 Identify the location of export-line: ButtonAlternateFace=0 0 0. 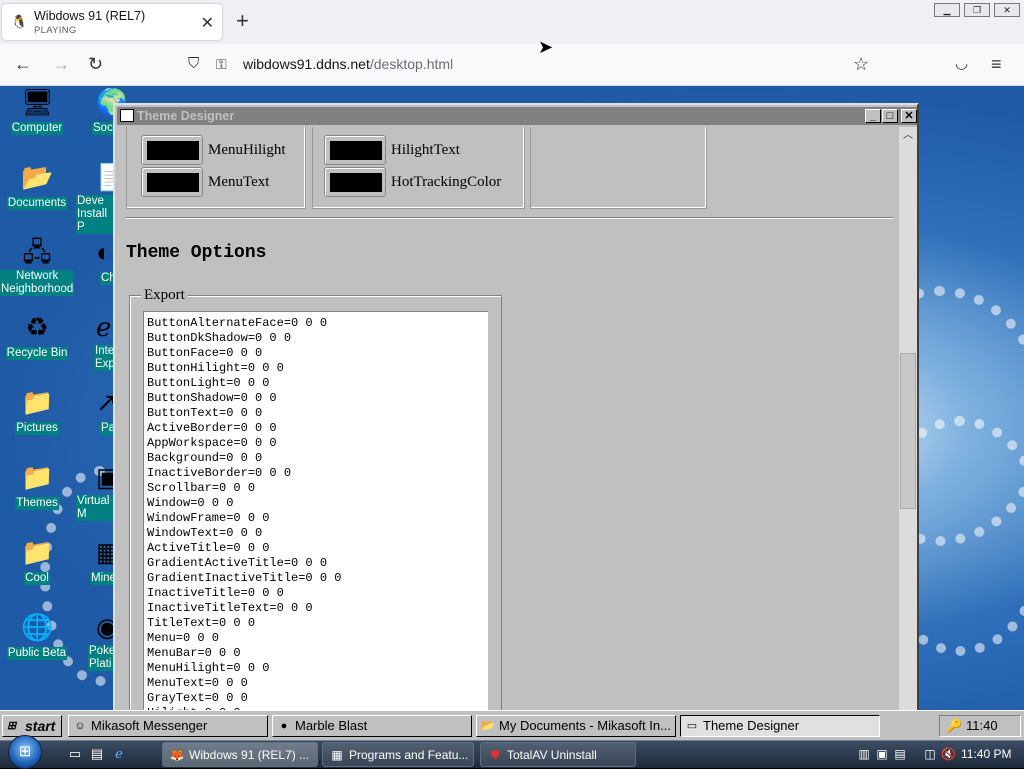
(237, 323).